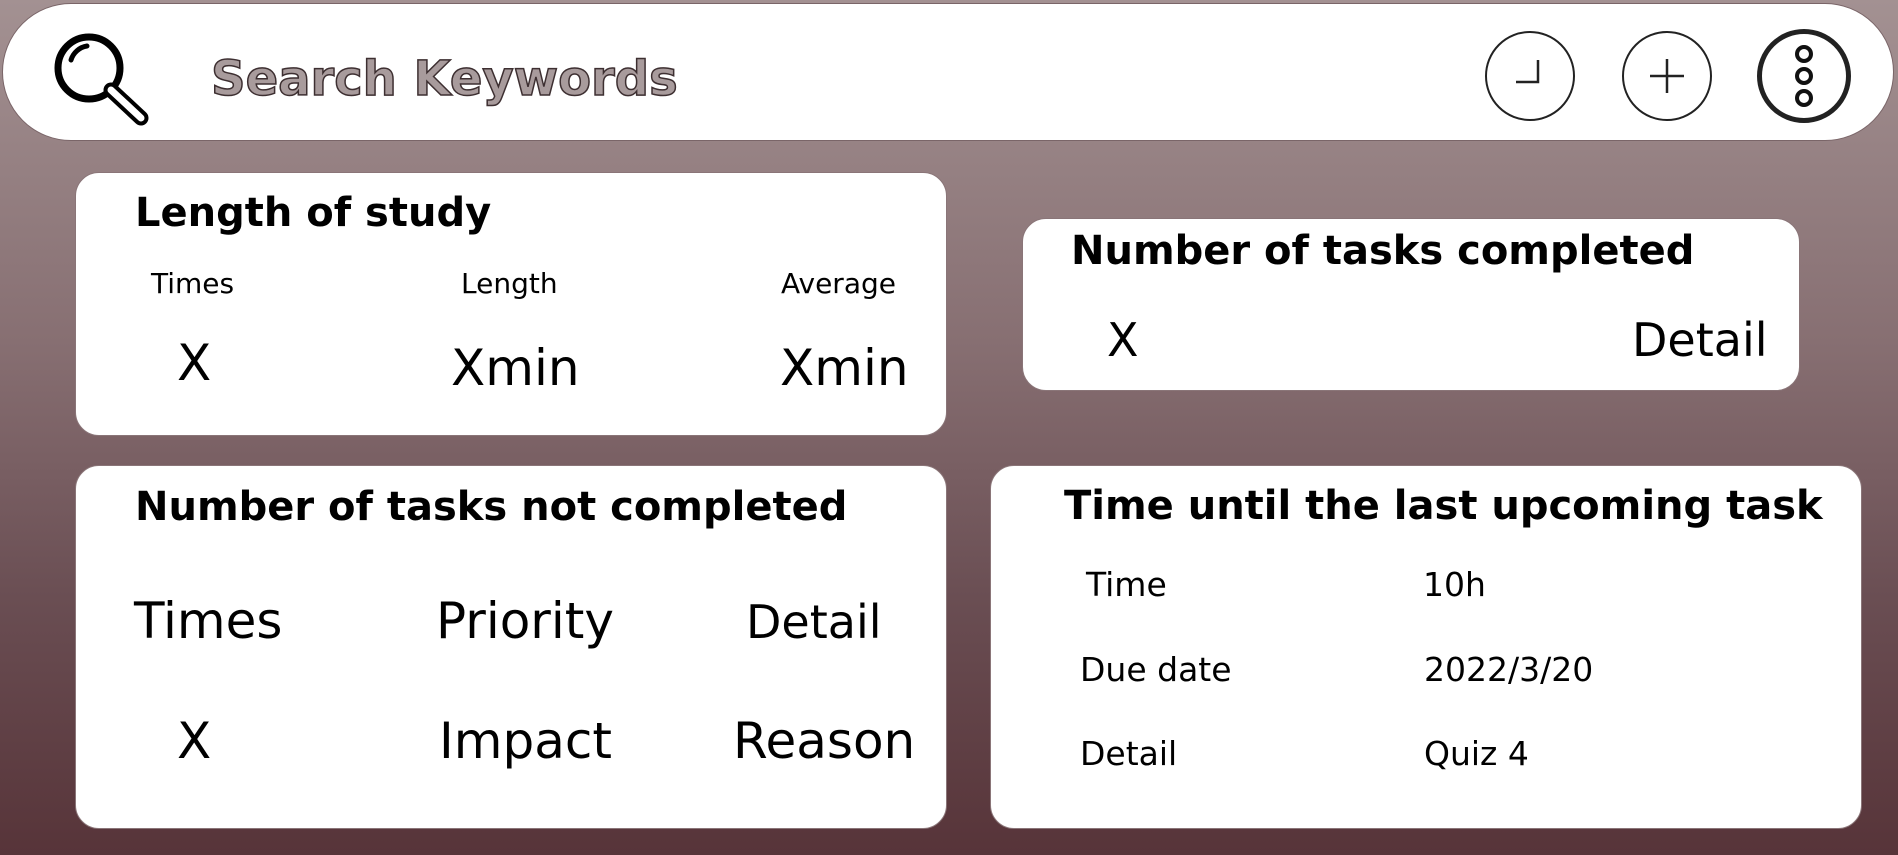  I want to click on due-date-label: Due date, so click(1156, 669).